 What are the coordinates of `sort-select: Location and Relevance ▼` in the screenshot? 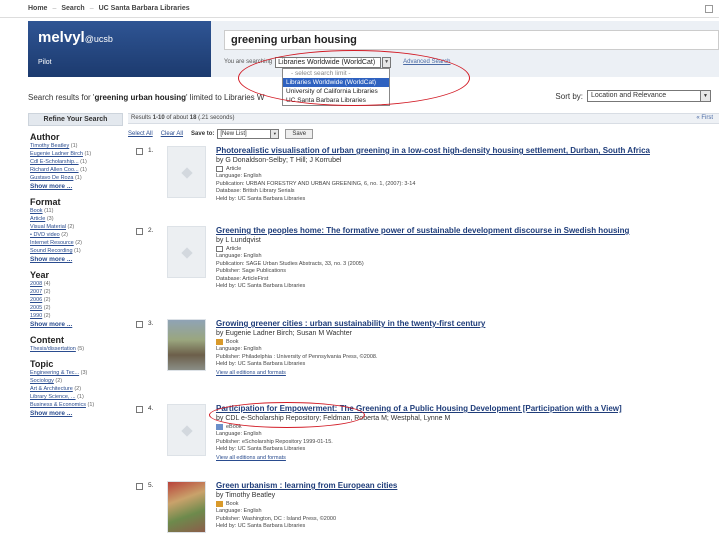 It's located at (649, 96).